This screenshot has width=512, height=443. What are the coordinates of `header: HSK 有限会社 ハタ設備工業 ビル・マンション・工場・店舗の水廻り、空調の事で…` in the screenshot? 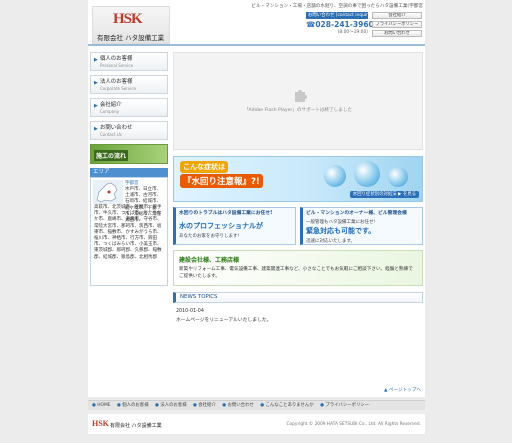 It's located at (256, 23).